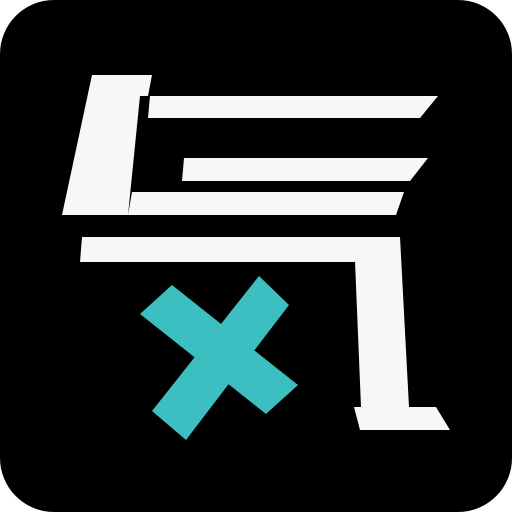  Describe the element at coordinates (402, 418) in the screenshot. I see `glyph-stroke-hook-foot` at that location.